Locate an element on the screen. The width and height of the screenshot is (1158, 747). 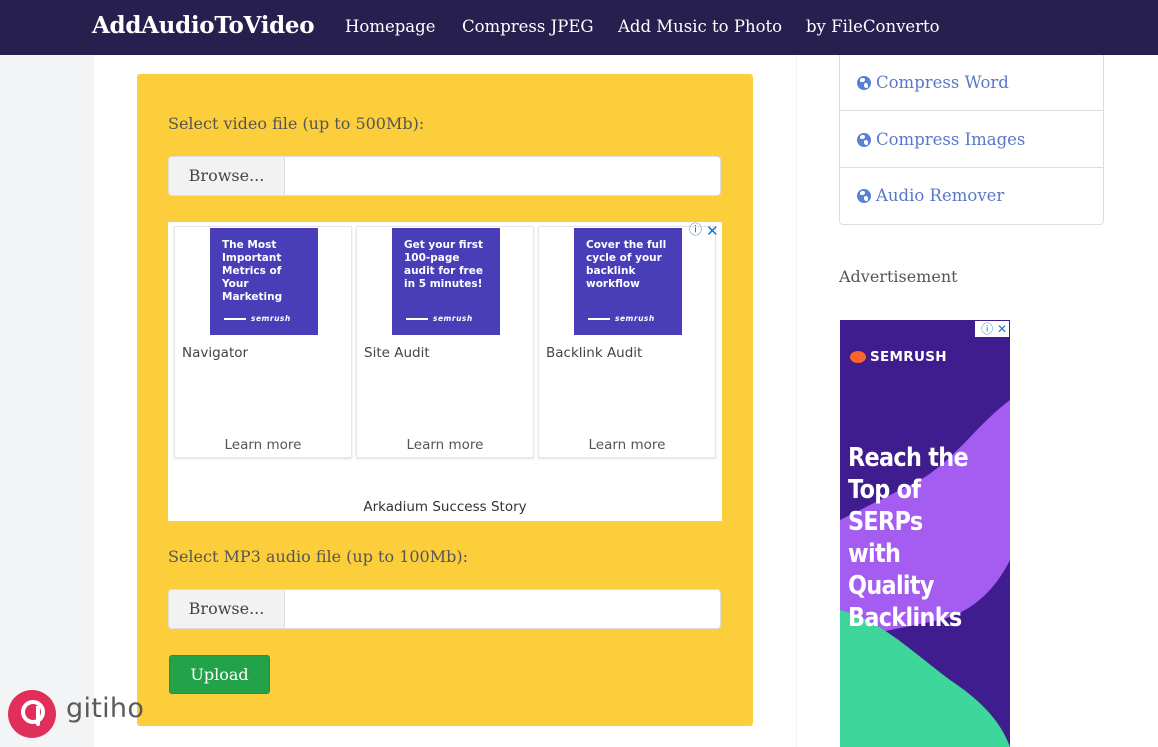
semrush-logo: SEMRUSH is located at coordinates (908, 357).